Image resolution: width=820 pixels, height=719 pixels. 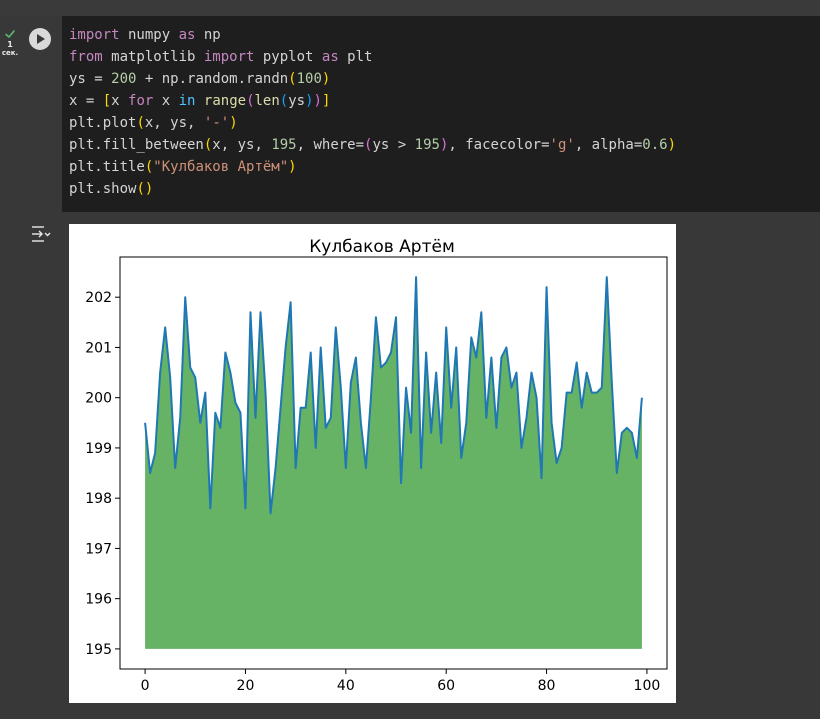 What do you see at coordinates (216, 123) in the screenshot?
I see `code-token: '-'` at bounding box center [216, 123].